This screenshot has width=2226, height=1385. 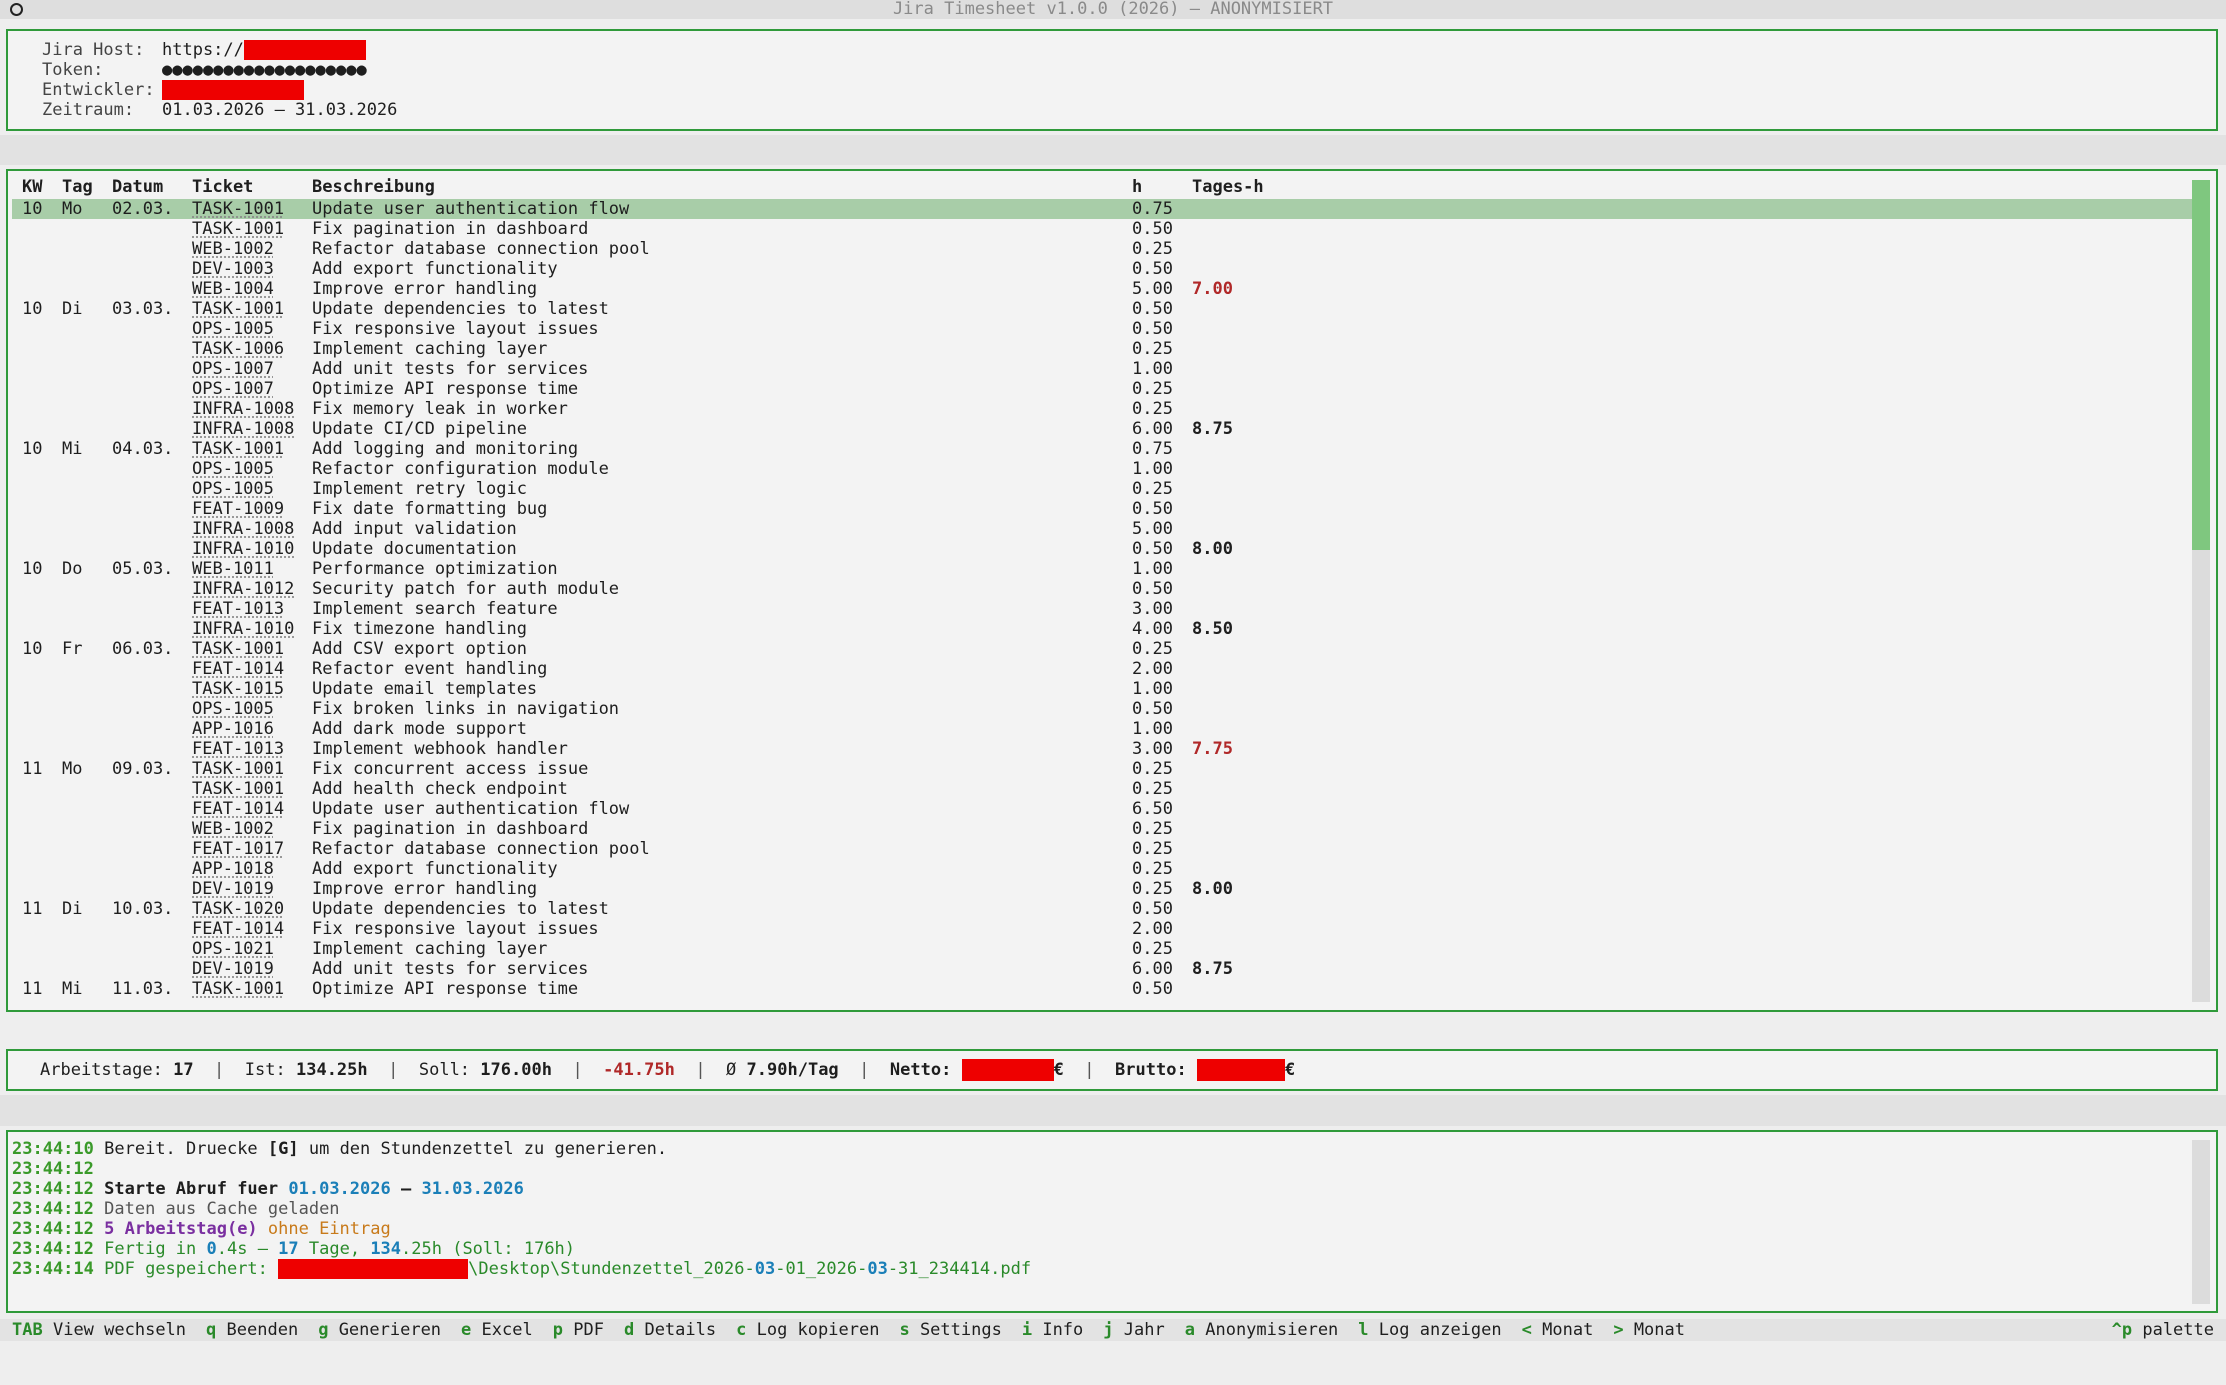 What do you see at coordinates (233, 569) in the screenshot?
I see `cell-ticket: WEB-1011` at bounding box center [233, 569].